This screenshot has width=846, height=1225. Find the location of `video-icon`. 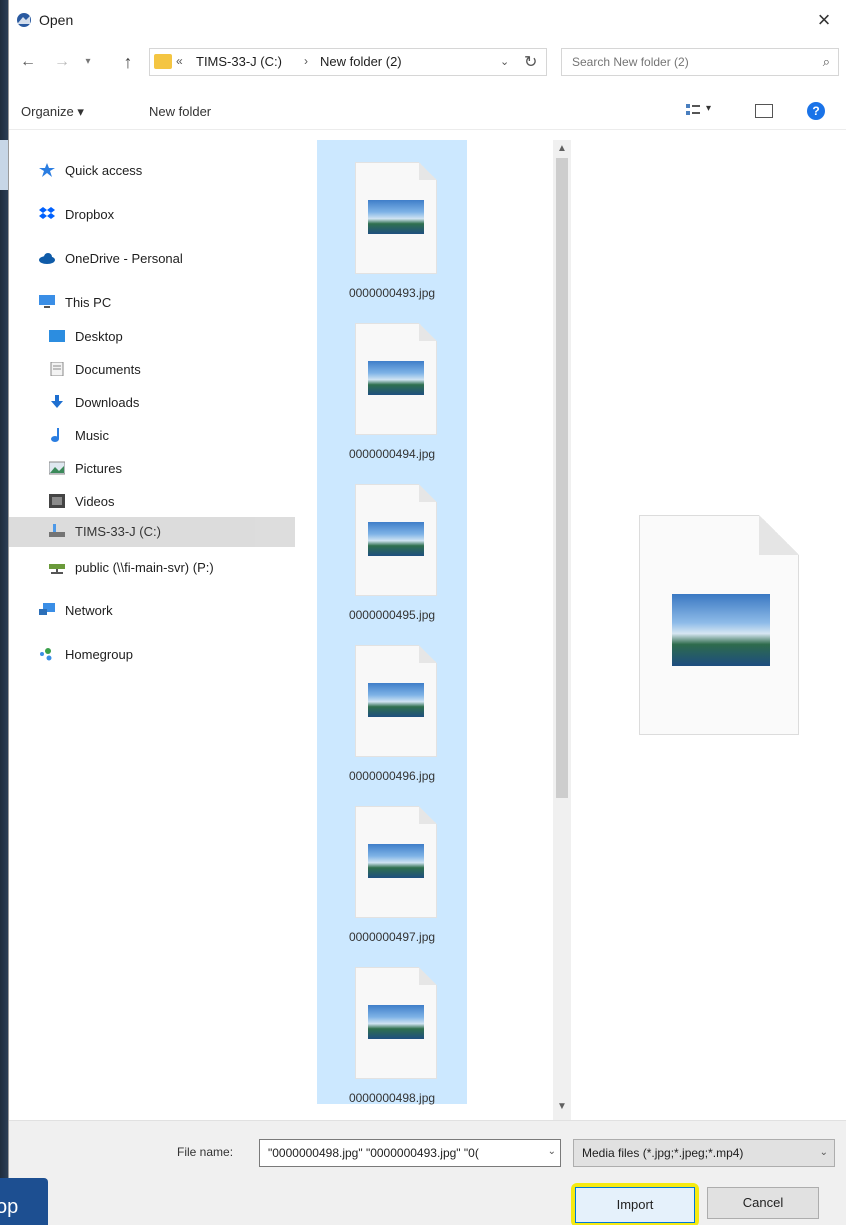

video-icon is located at coordinates (57, 501).